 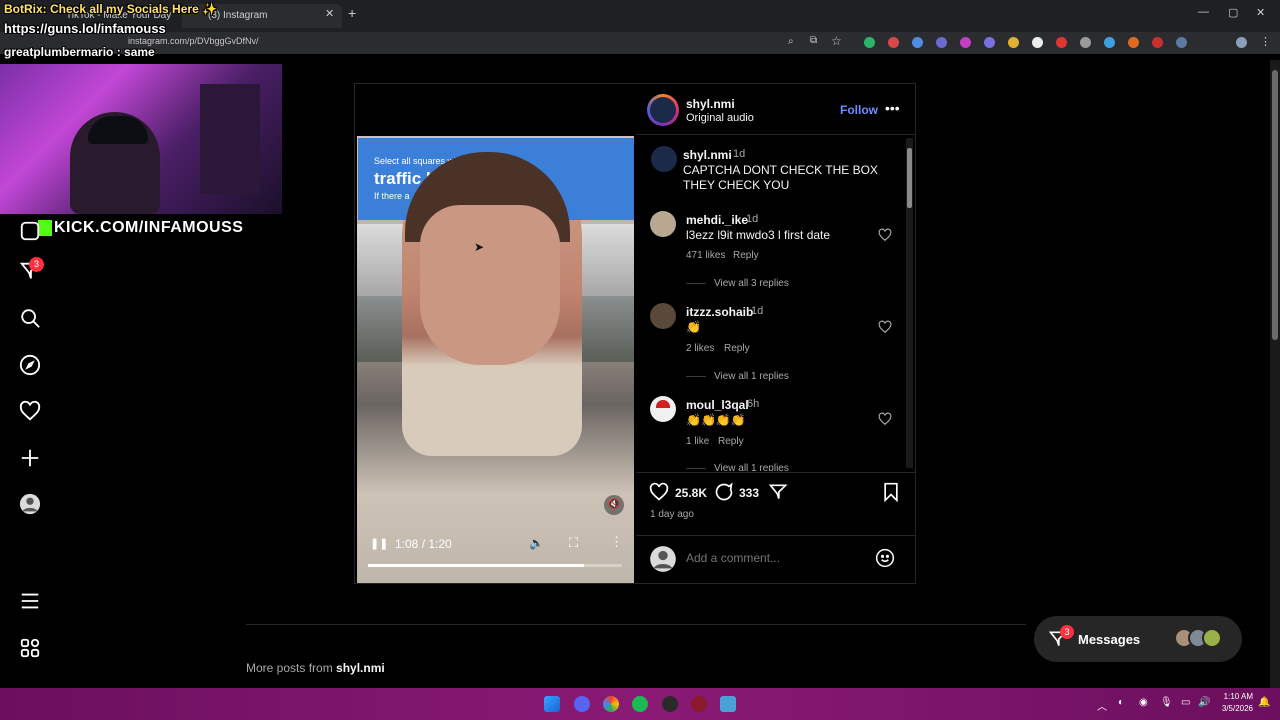 I want to click on share-icon, so click(x=778, y=492).